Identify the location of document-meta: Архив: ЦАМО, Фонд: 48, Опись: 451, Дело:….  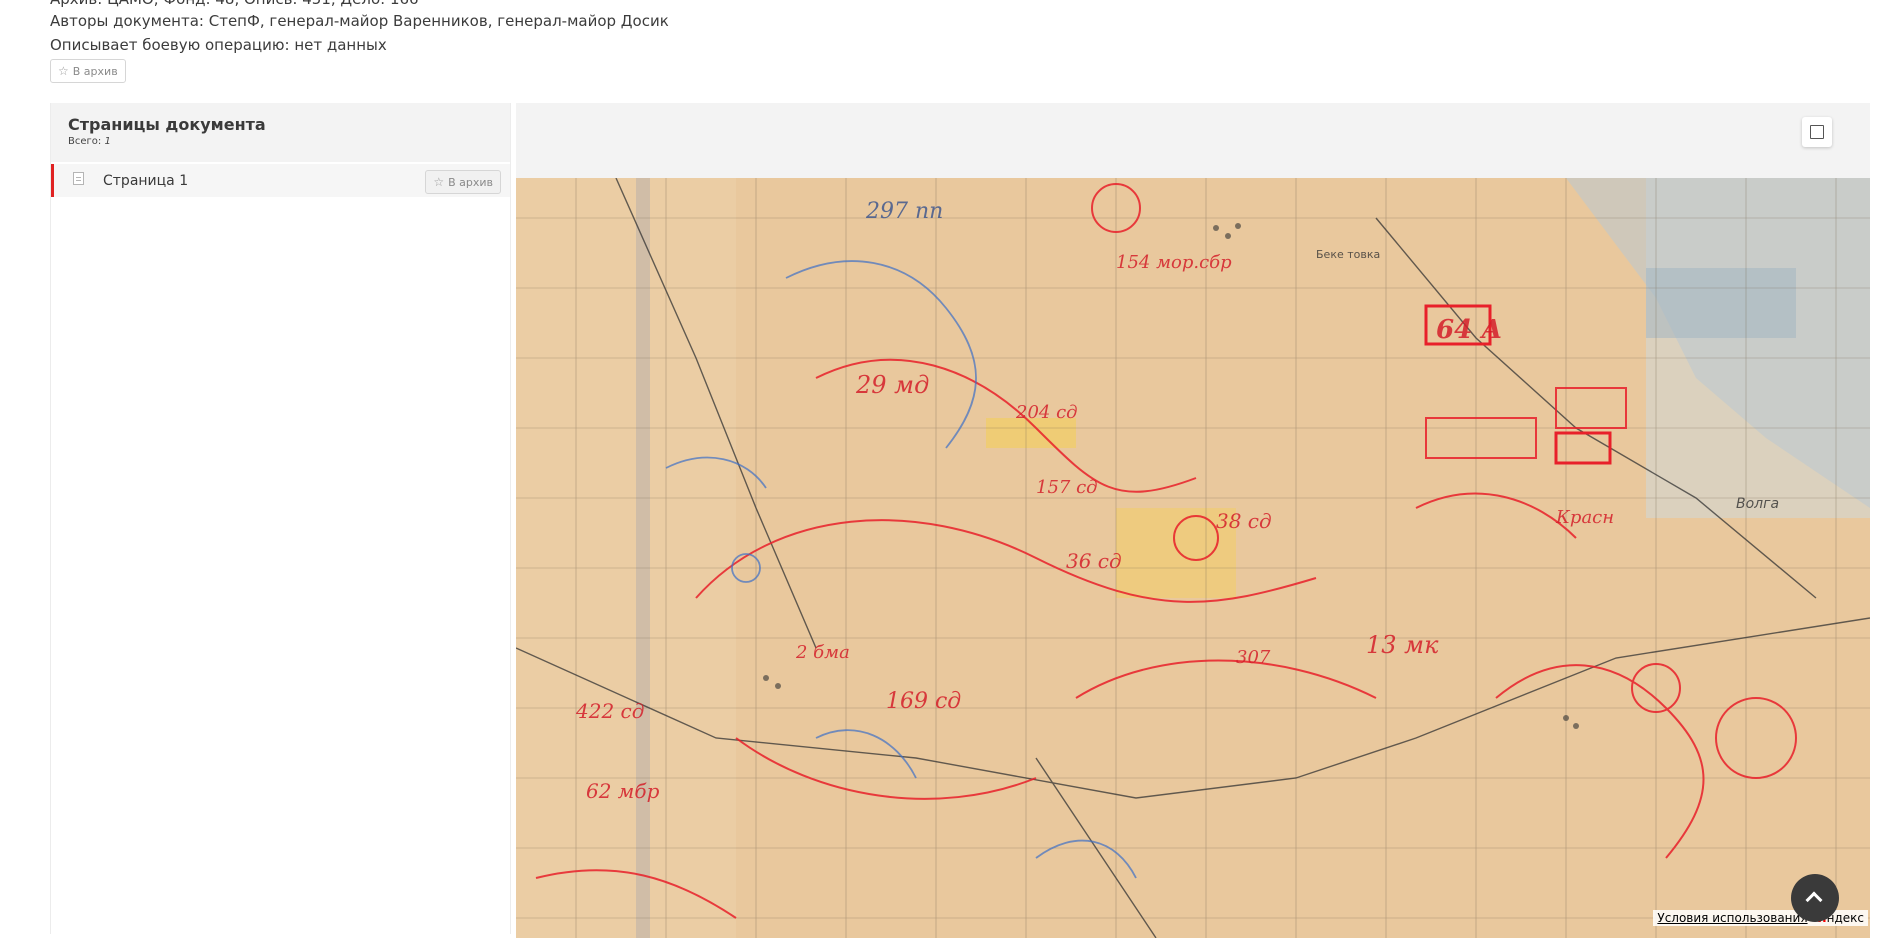
(359, 28).